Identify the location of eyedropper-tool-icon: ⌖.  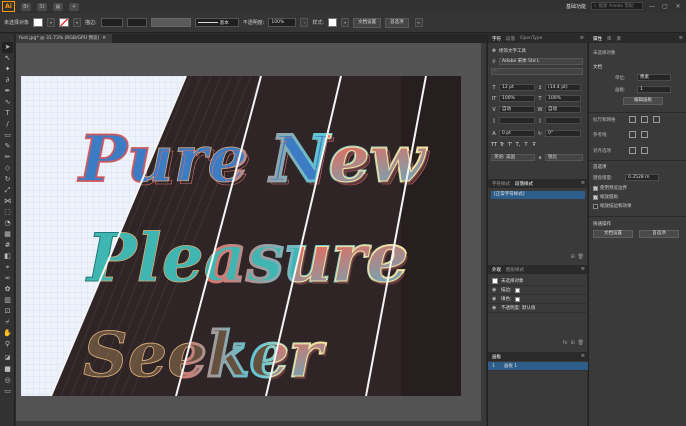
(7, 267).